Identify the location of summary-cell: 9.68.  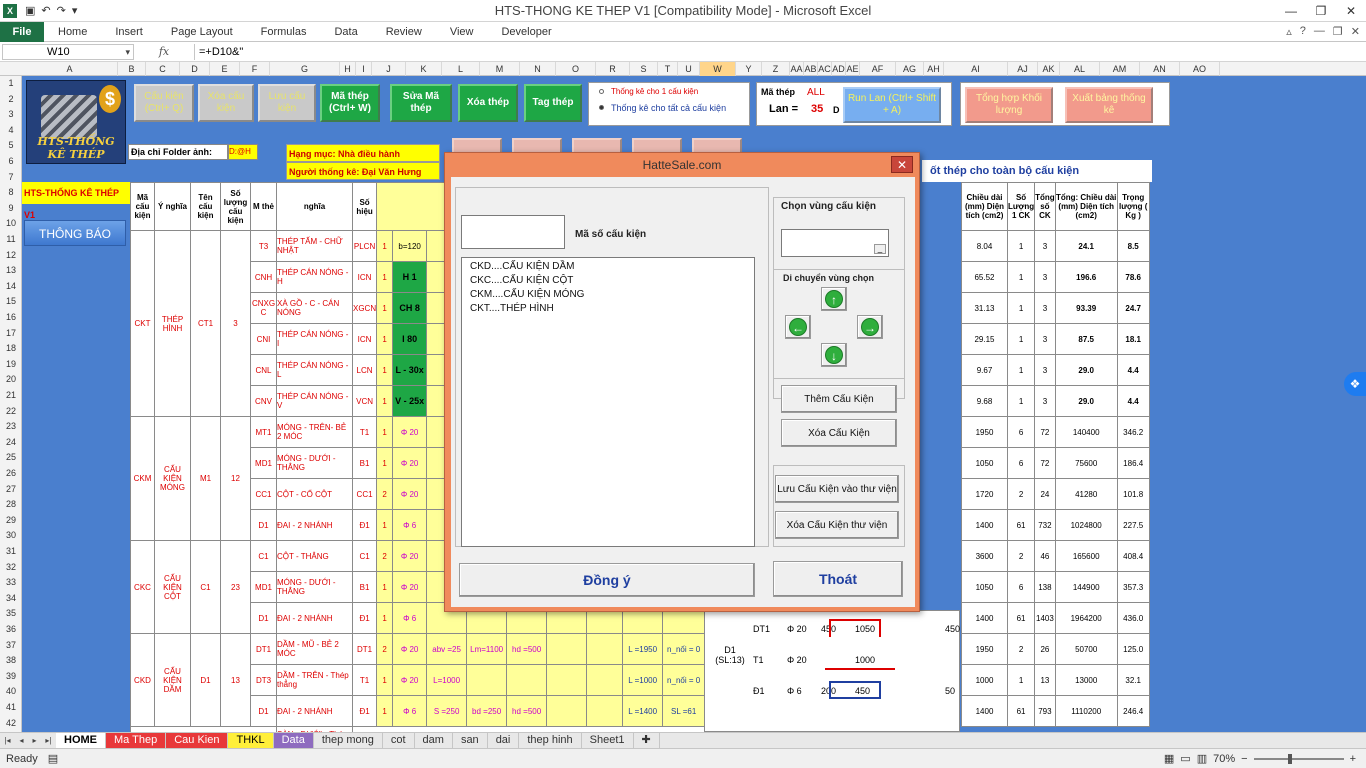
(984, 401).